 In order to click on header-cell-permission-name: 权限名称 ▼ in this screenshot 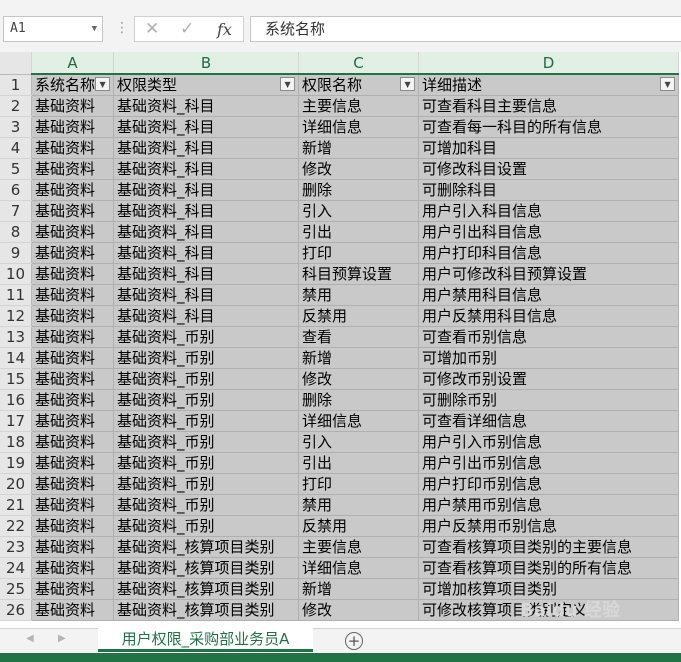, I will do `click(359, 85)`.